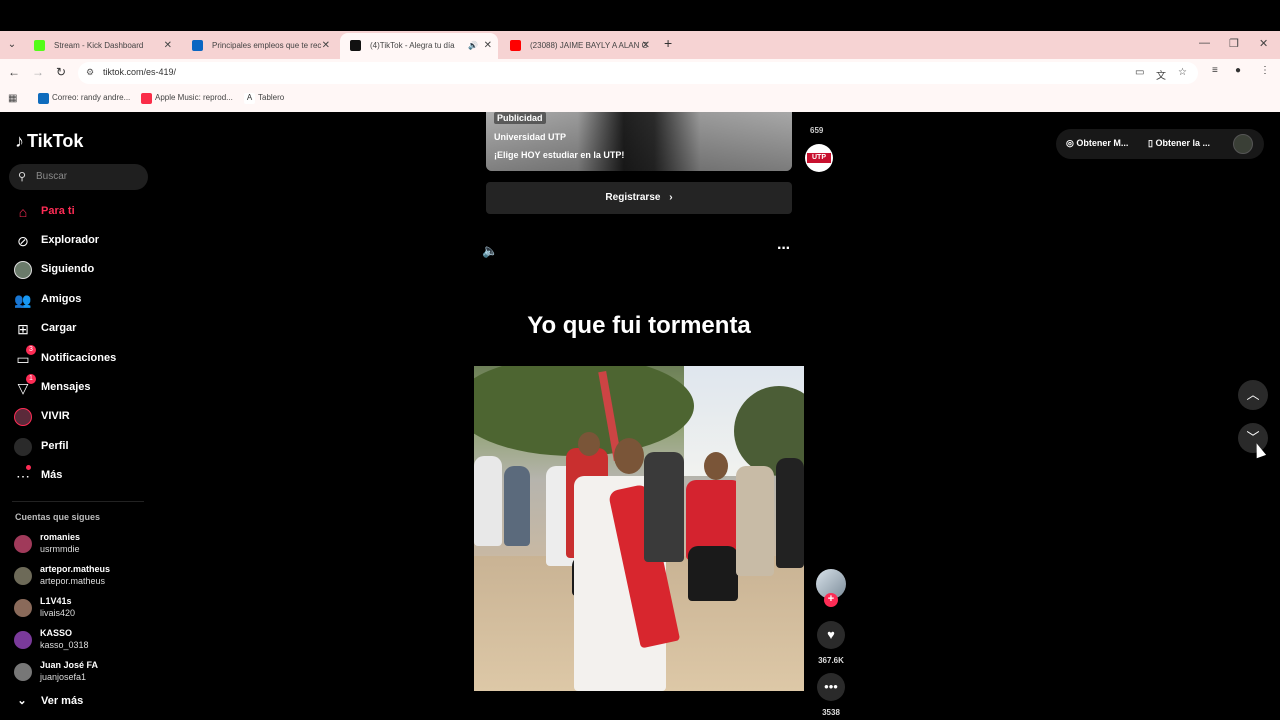  What do you see at coordinates (82, 386) in the screenshot?
I see `nav-mensajes: ▽ 1 Mensajes` at bounding box center [82, 386].